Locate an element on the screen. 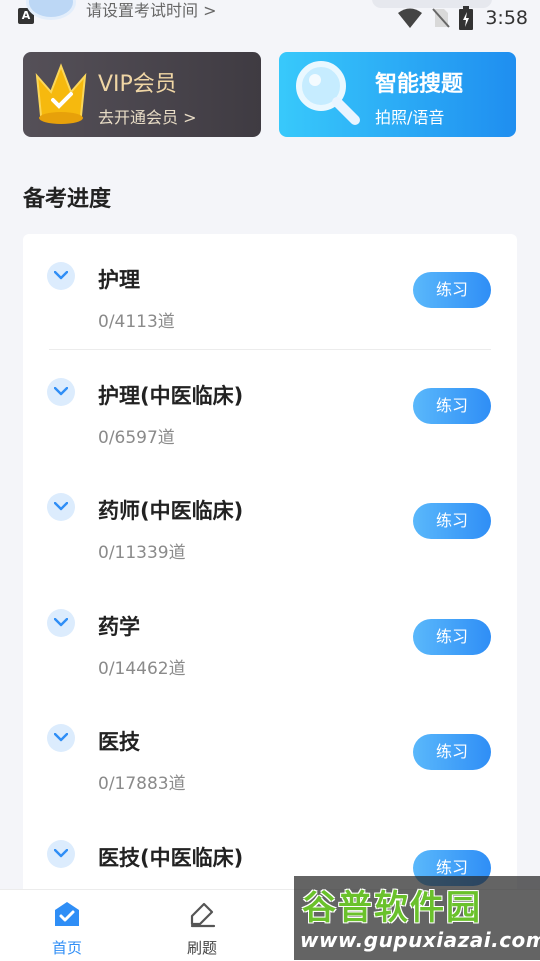 The image size is (540, 961). nav-home: 首页 is located at coordinates (67, 925).